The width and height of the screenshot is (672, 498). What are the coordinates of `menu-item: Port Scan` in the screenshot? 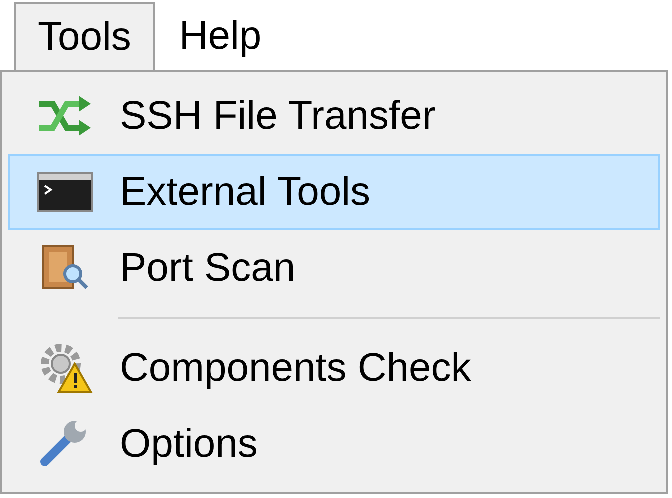 It's located at (334, 268).